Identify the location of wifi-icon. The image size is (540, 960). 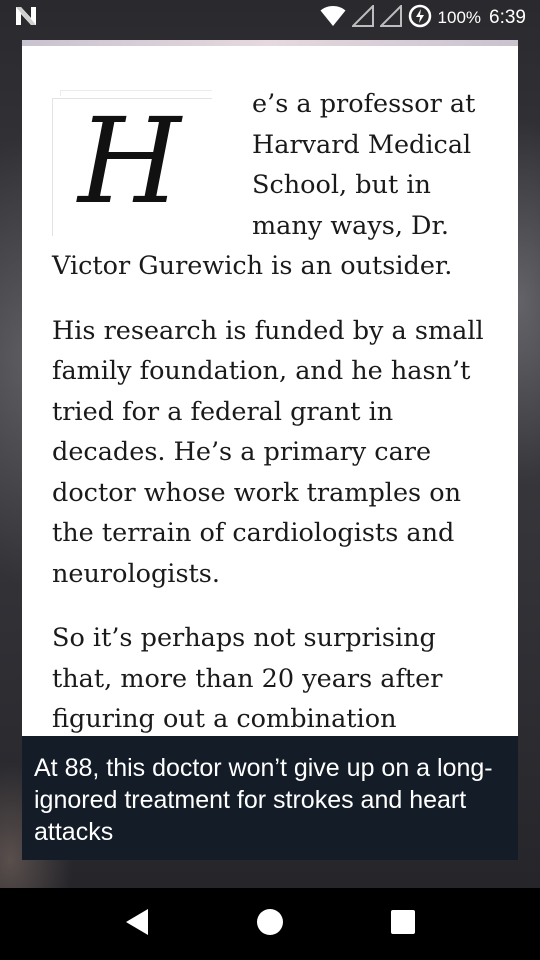
(333, 18).